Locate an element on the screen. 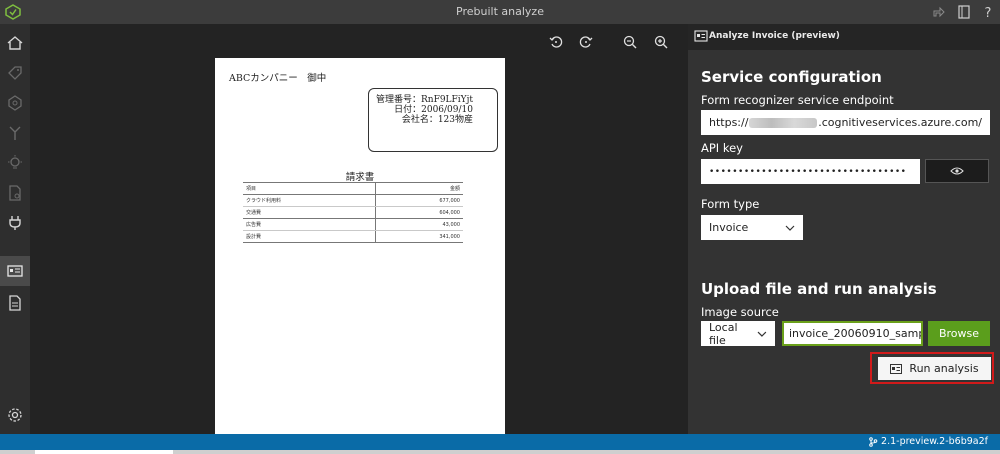 The image size is (1000, 454). sidebar-item-merge is located at coordinates (15, 133).